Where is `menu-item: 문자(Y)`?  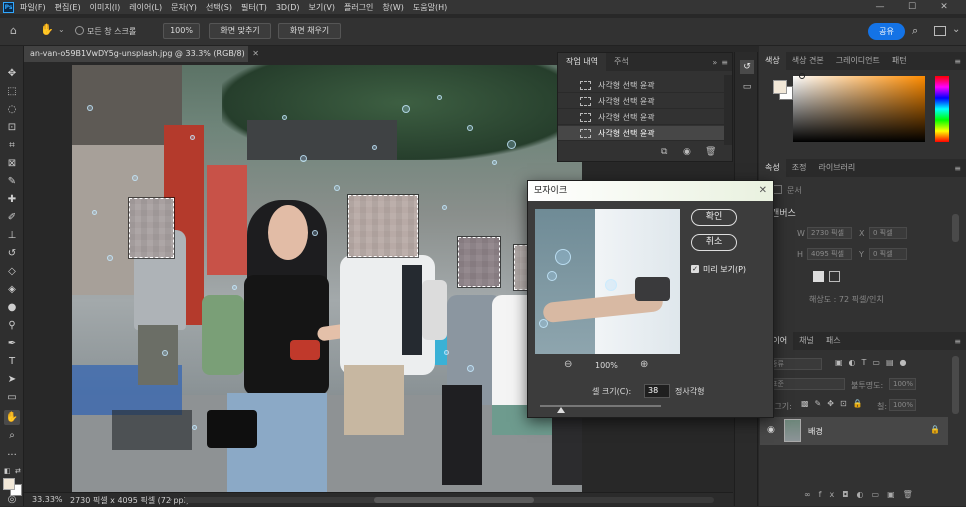 menu-item: 문자(Y) is located at coordinates (184, 7).